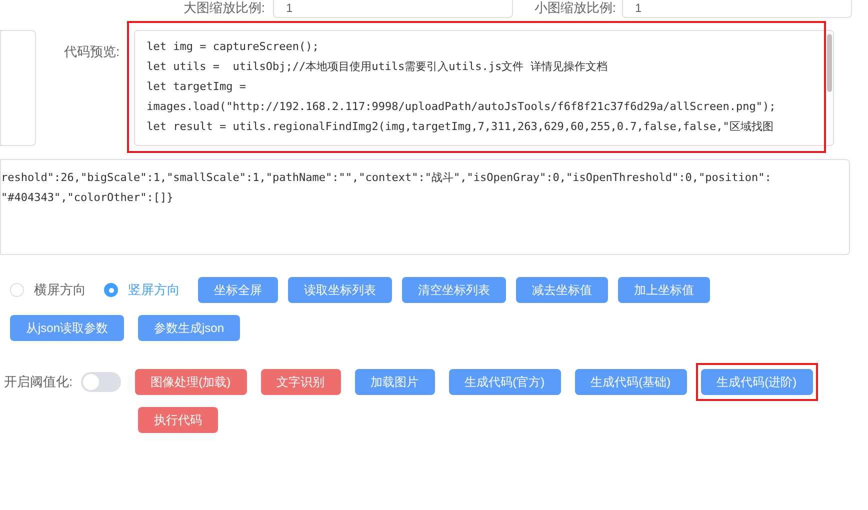 The image size is (868, 510). I want to click on toggle-switch, so click(100, 382).